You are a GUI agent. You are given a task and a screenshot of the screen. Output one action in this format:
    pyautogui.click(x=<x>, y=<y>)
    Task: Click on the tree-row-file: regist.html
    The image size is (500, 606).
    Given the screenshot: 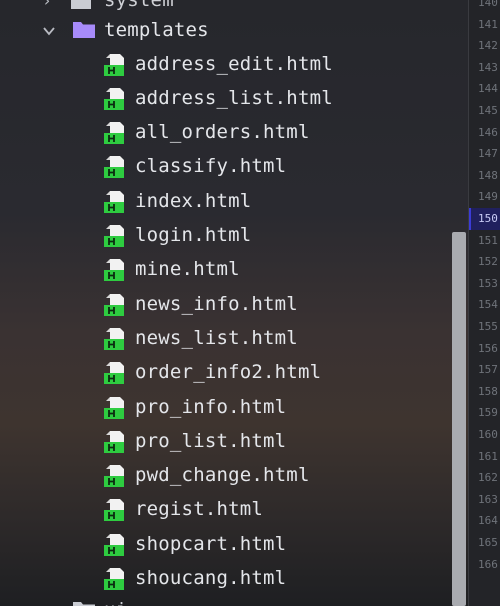 What is the action you would take?
    pyautogui.click(x=234, y=510)
    